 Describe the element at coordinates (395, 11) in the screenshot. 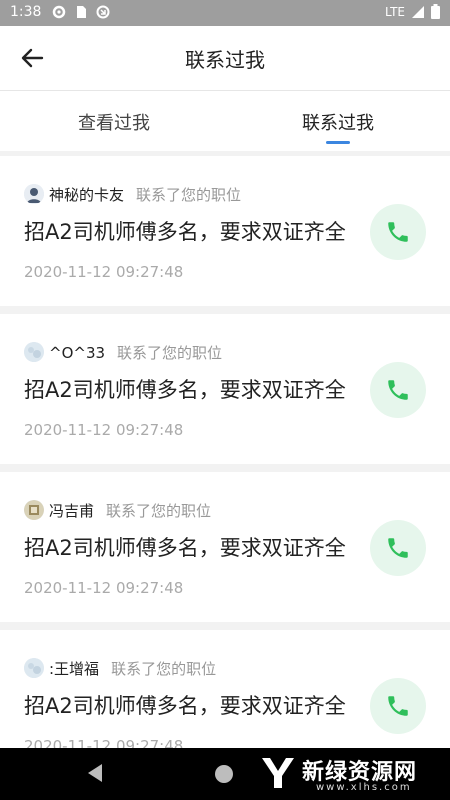

I see `network-type: LTE` at that location.